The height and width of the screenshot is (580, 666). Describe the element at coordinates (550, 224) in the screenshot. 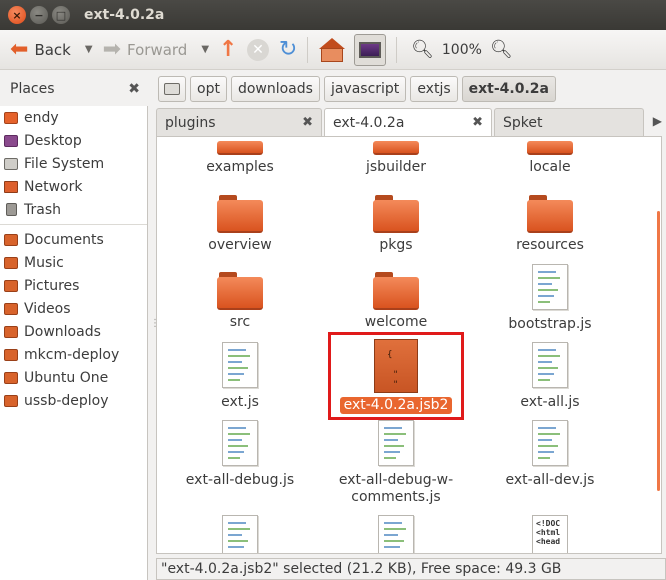

I see `file-item: resources` at that location.